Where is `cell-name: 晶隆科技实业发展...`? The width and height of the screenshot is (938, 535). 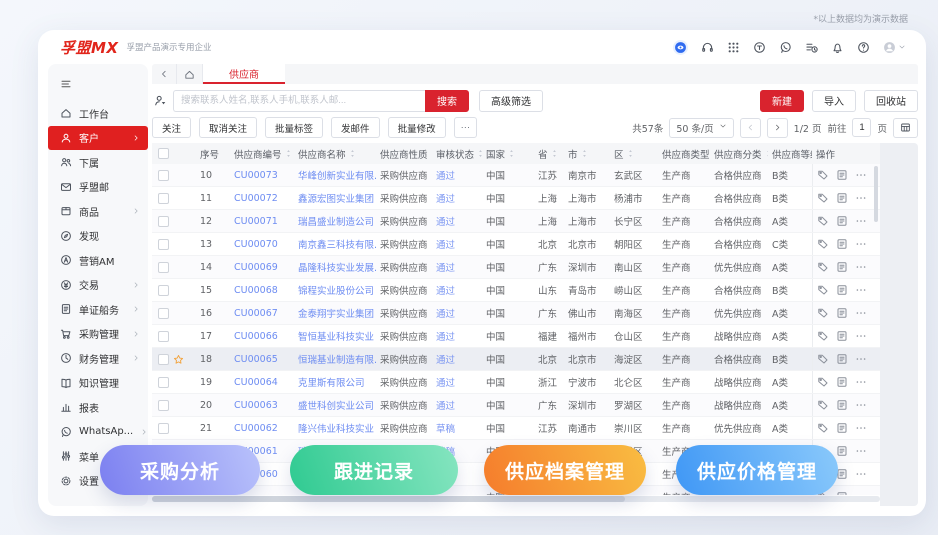
cell-name: 晶隆科技实业发展... is located at coordinates (335, 267).